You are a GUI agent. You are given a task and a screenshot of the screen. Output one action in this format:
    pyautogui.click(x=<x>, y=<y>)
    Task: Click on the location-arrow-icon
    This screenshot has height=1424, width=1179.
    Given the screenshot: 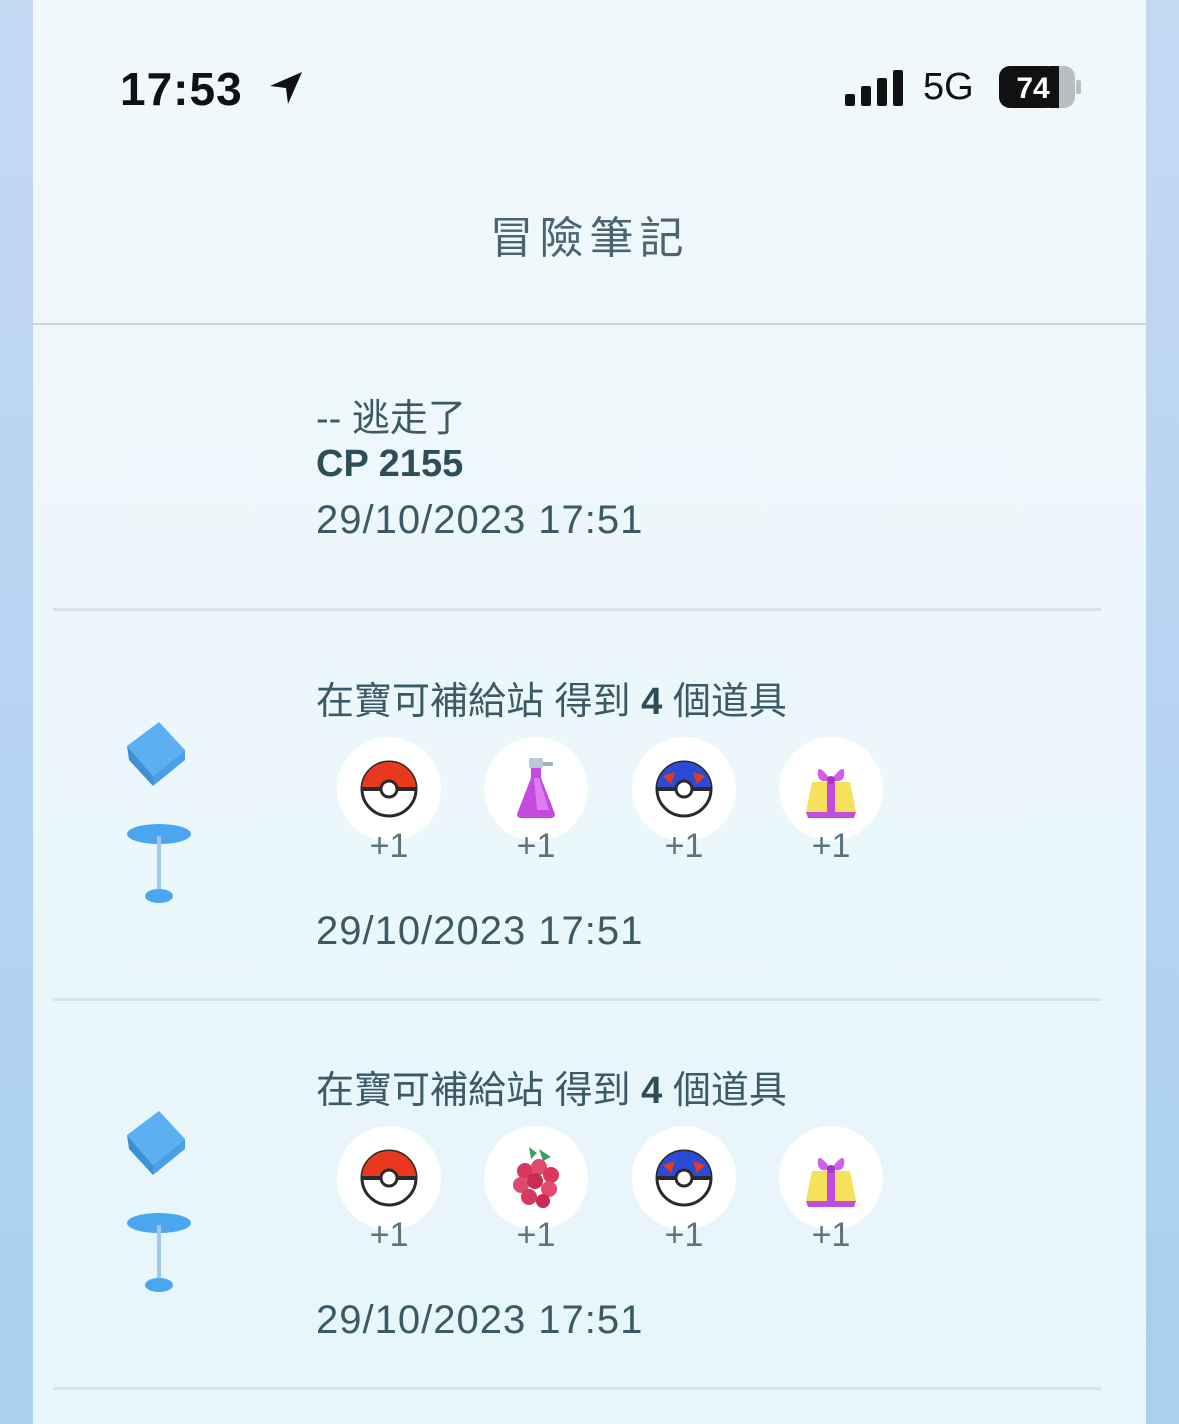 What is the action you would take?
    pyautogui.click(x=286, y=88)
    